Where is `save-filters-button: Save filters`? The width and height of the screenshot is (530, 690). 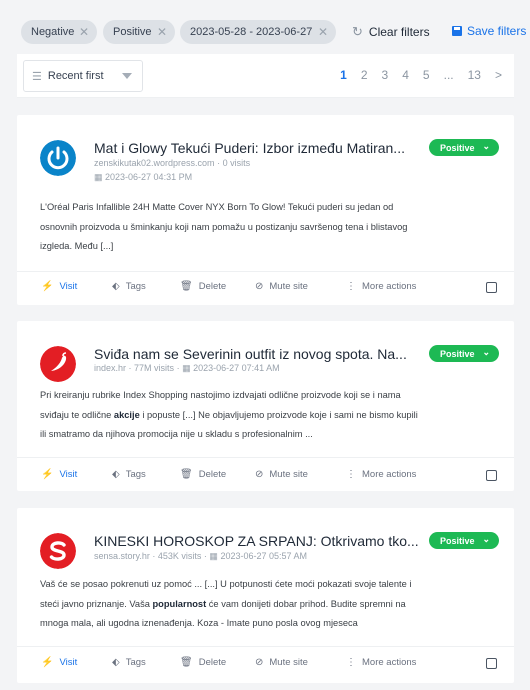 save-filters-button: Save filters is located at coordinates (489, 31).